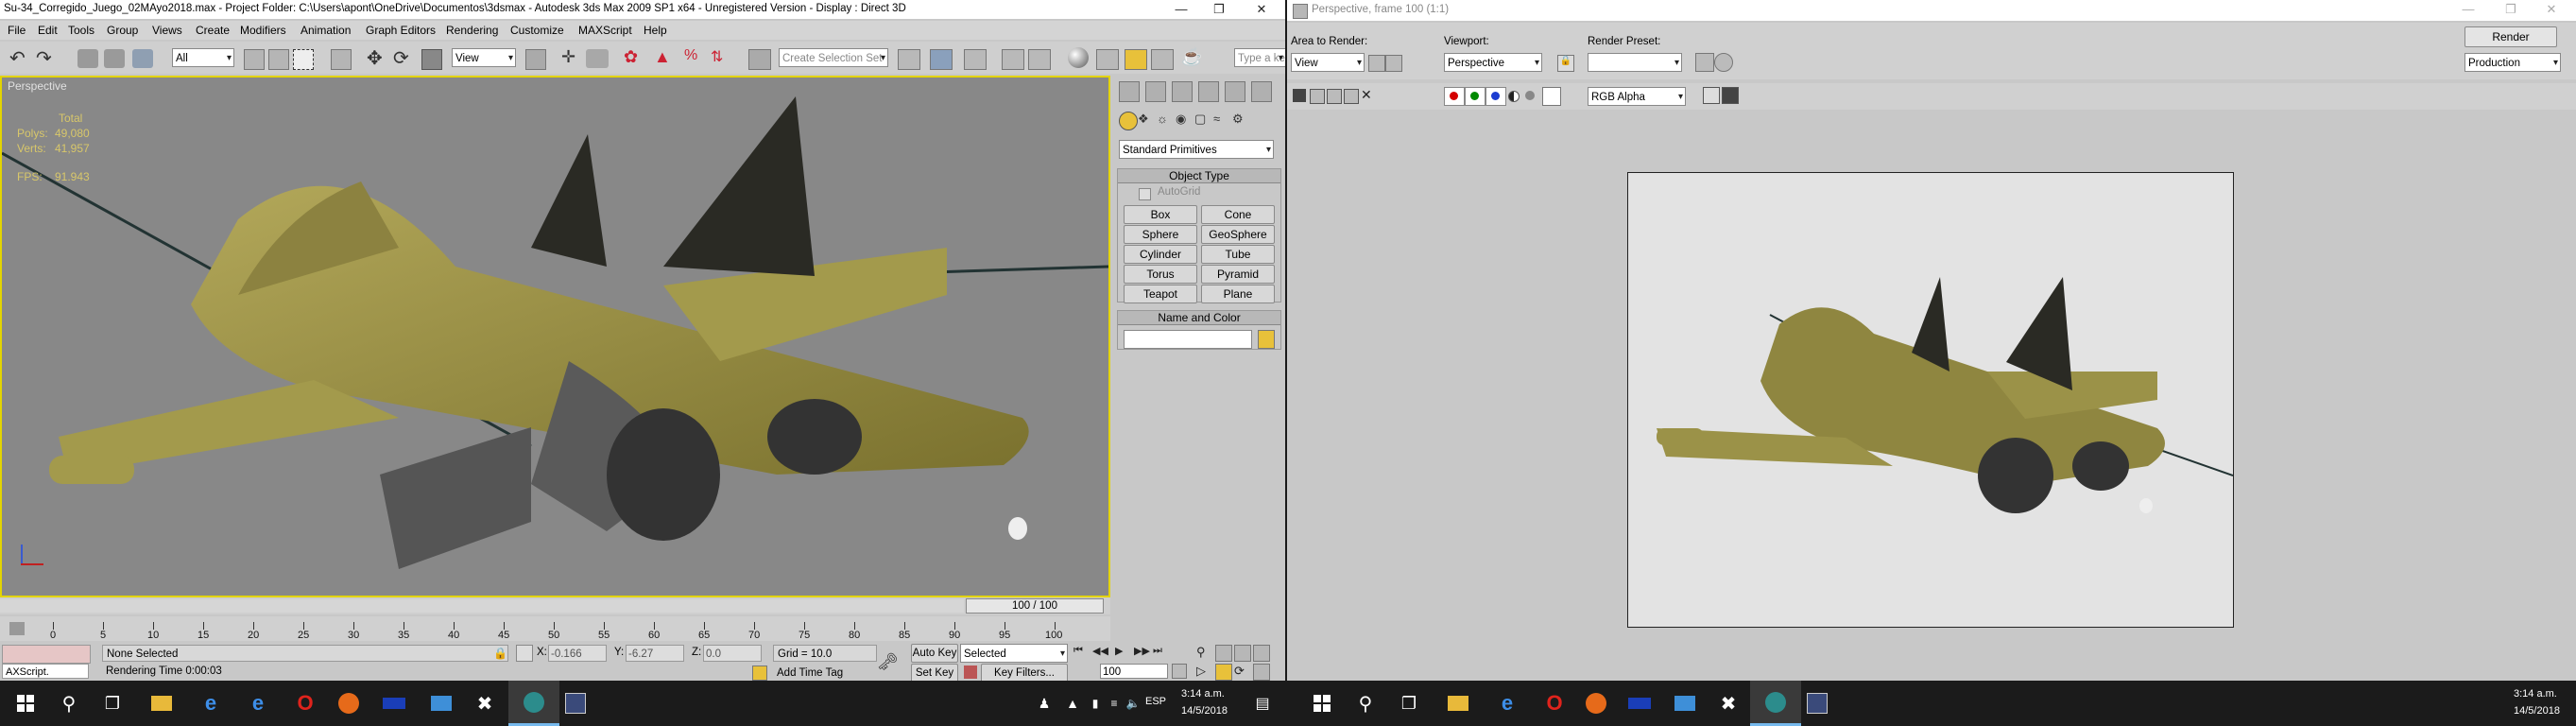 This screenshot has width=2576, height=726. I want to click on render-maximize-button: ❐, so click(2511, 9).